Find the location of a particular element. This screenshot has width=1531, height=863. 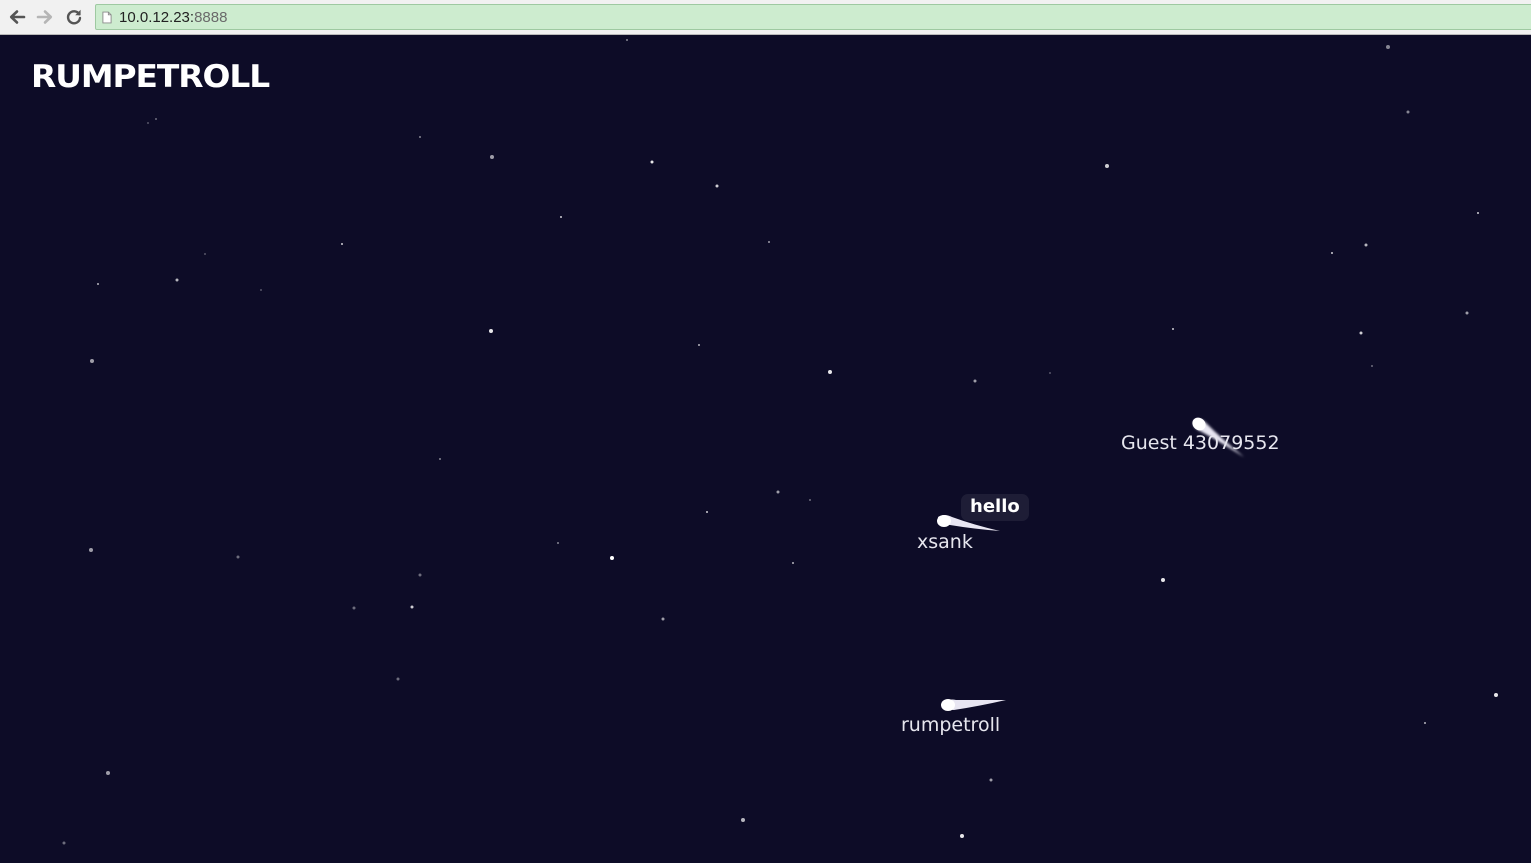

reload-icon is located at coordinates (74, 17).